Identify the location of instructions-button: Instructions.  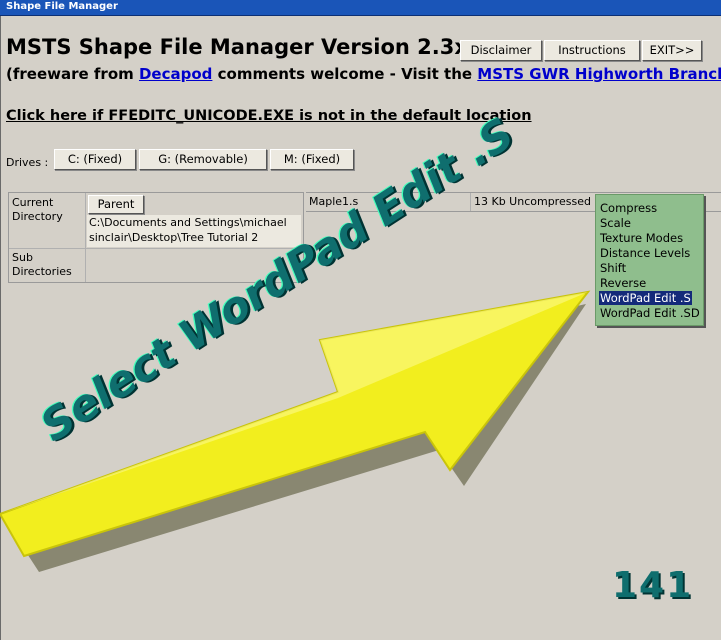
(592, 50).